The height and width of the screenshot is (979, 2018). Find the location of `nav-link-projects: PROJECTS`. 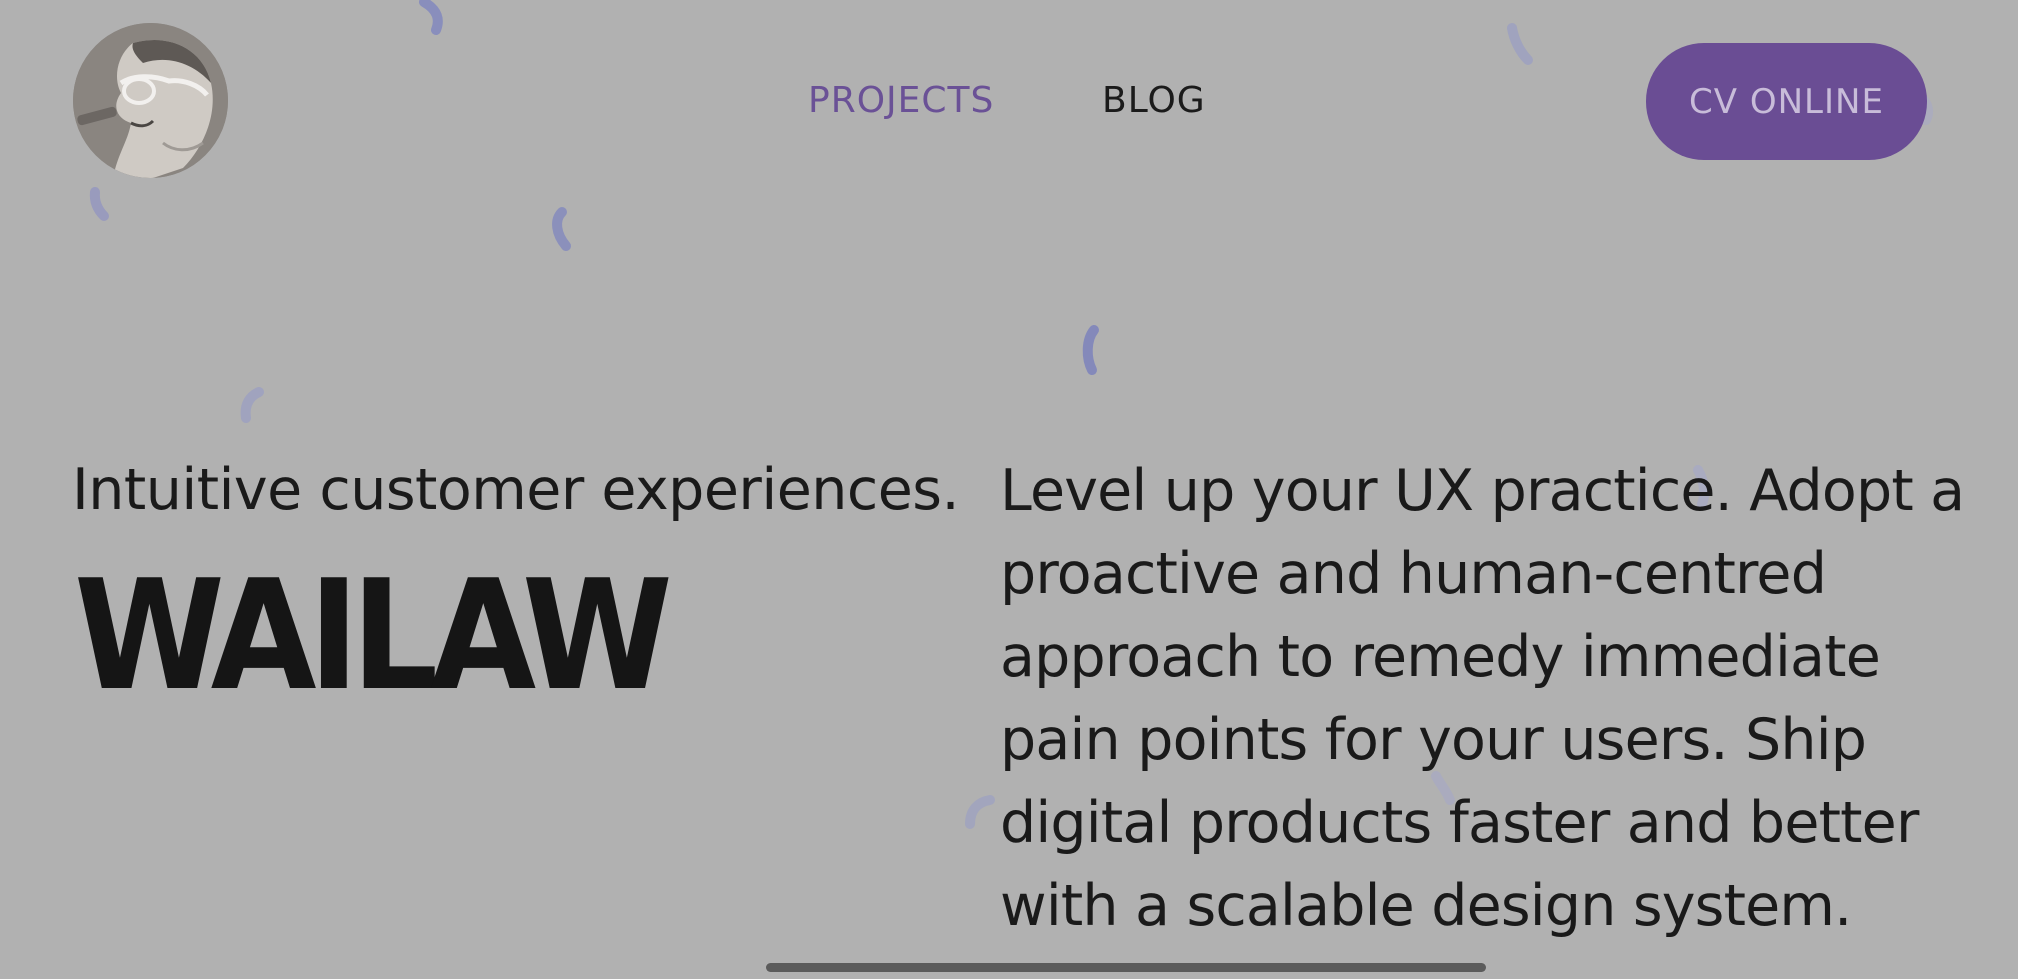

nav-link-projects: PROJECTS is located at coordinates (901, 100).